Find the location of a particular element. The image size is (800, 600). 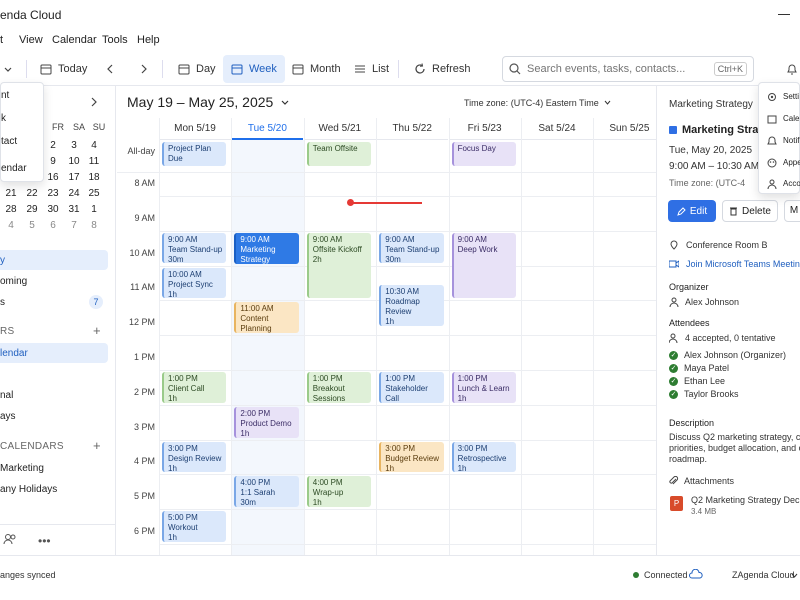

people-icon is located at coordinates (10, 539).